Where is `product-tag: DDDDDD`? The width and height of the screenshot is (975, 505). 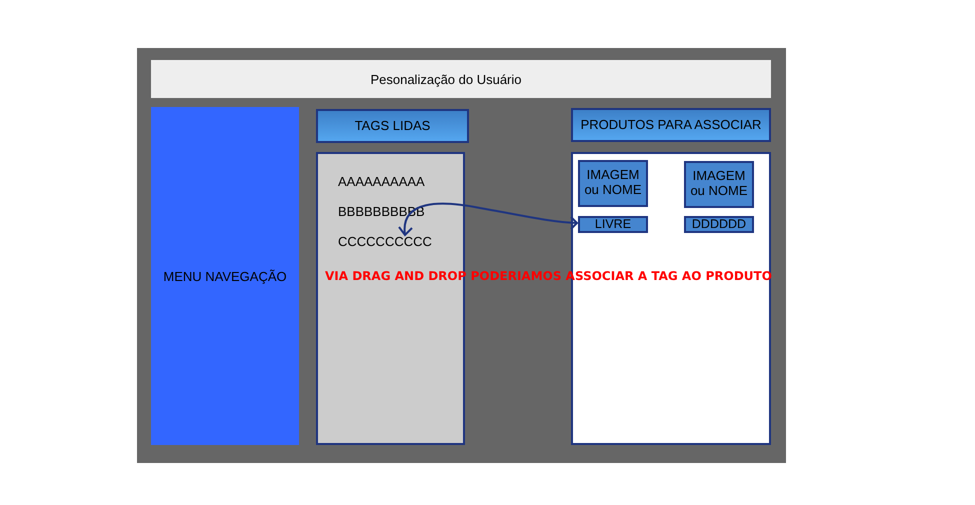 product-tag: DDDDDD is located at coordinates (719, 224).